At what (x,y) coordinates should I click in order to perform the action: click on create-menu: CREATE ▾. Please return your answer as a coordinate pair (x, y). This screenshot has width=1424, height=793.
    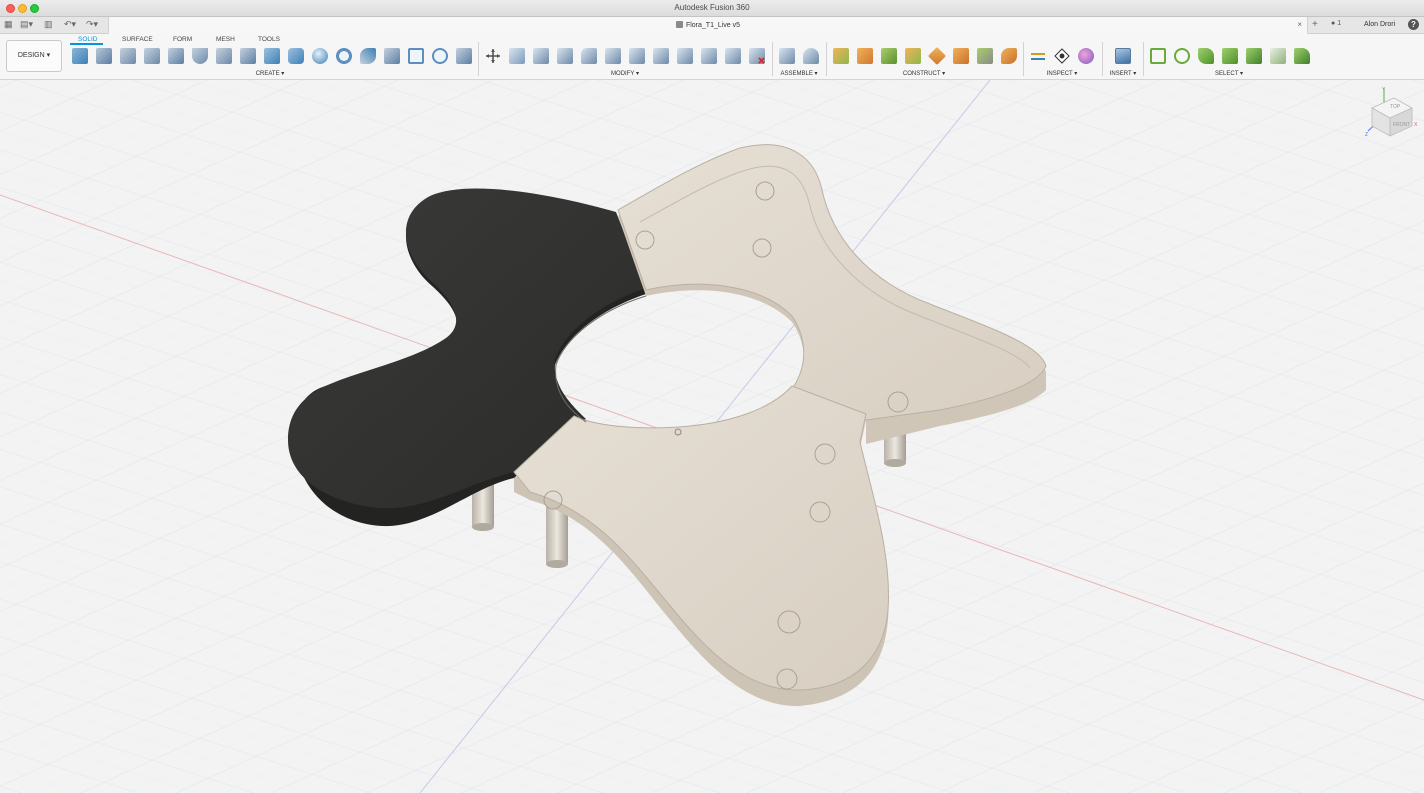
    Looking at the image, I should click on (270, 73).